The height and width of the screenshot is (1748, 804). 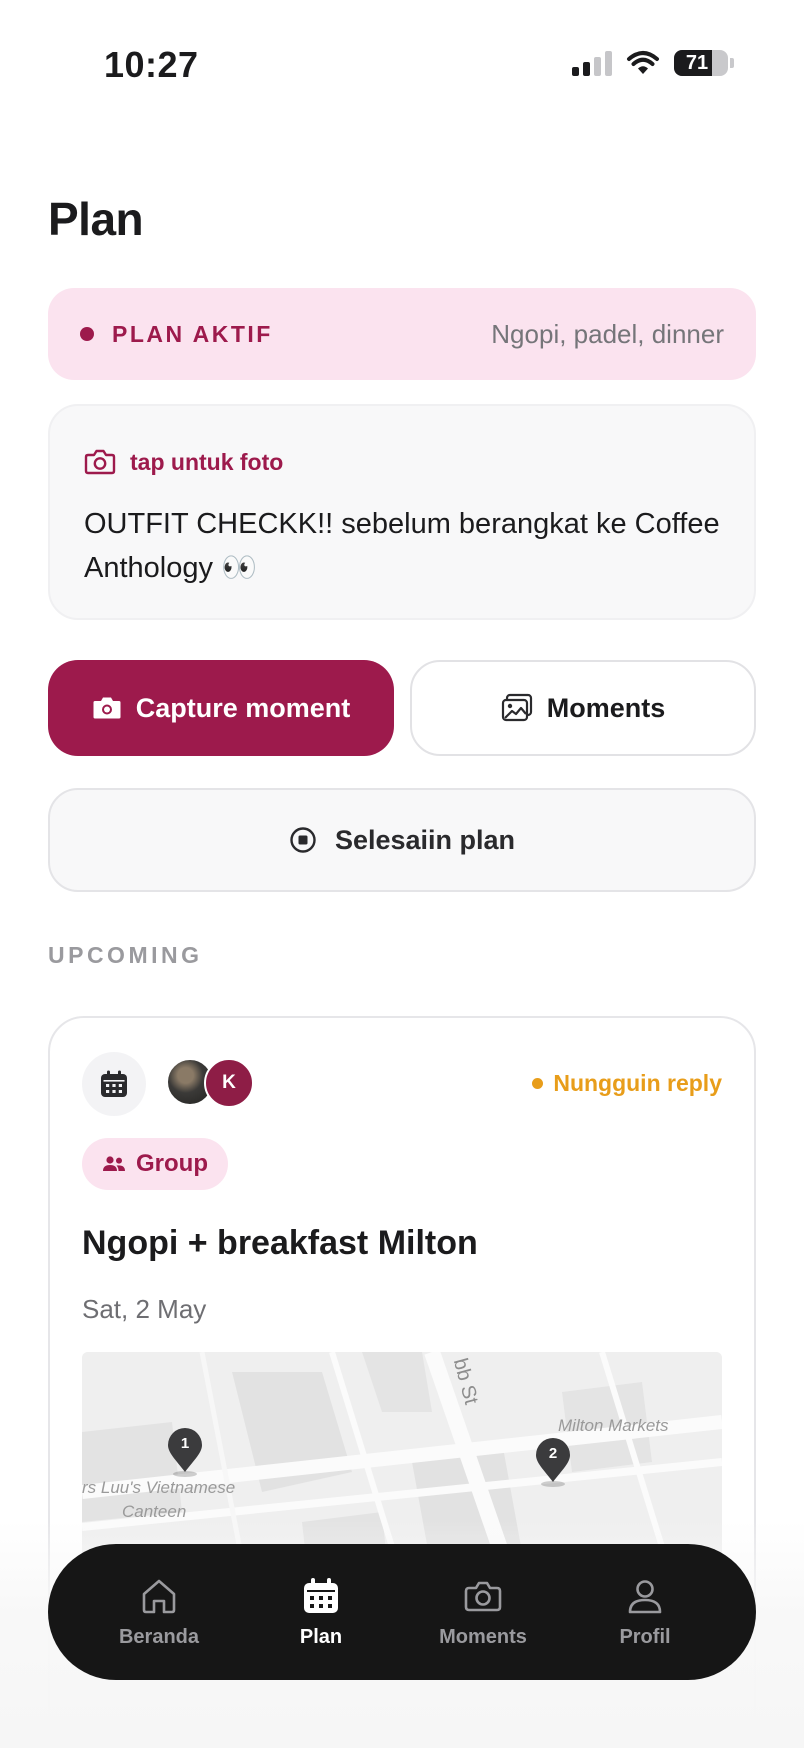 What do you see at coordinates (613, 1425) in the screenshot?
I see `map-place-label: Milton Markets` at bounding box center [613, 1425].